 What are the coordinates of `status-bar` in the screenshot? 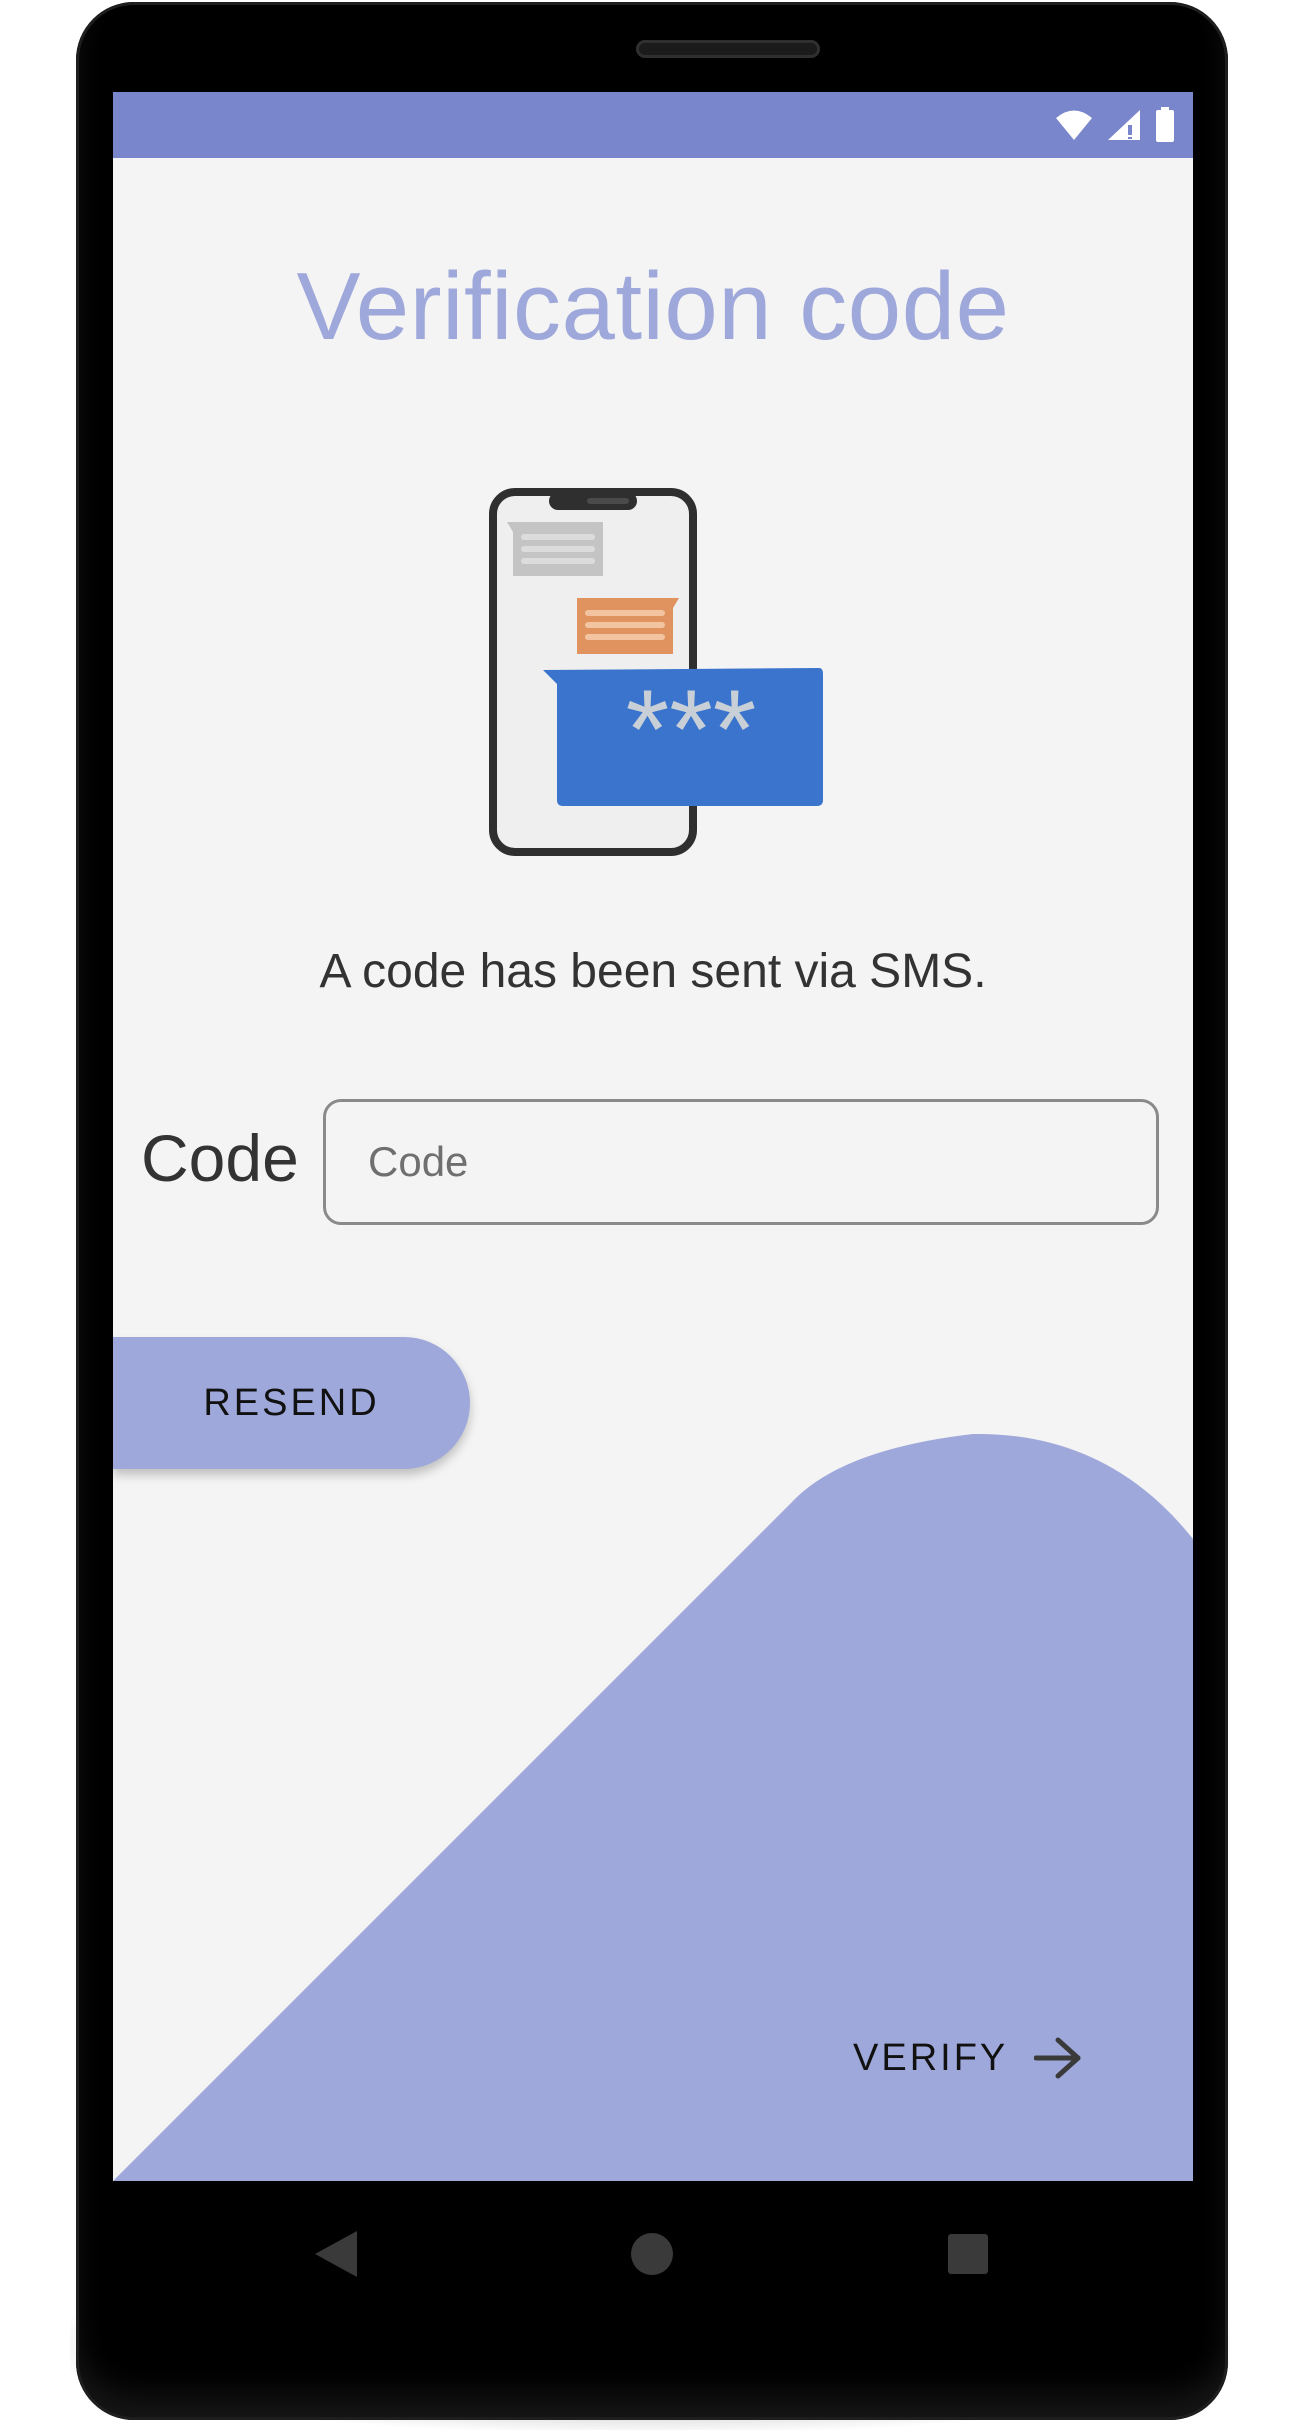 It's located at (653, 125).